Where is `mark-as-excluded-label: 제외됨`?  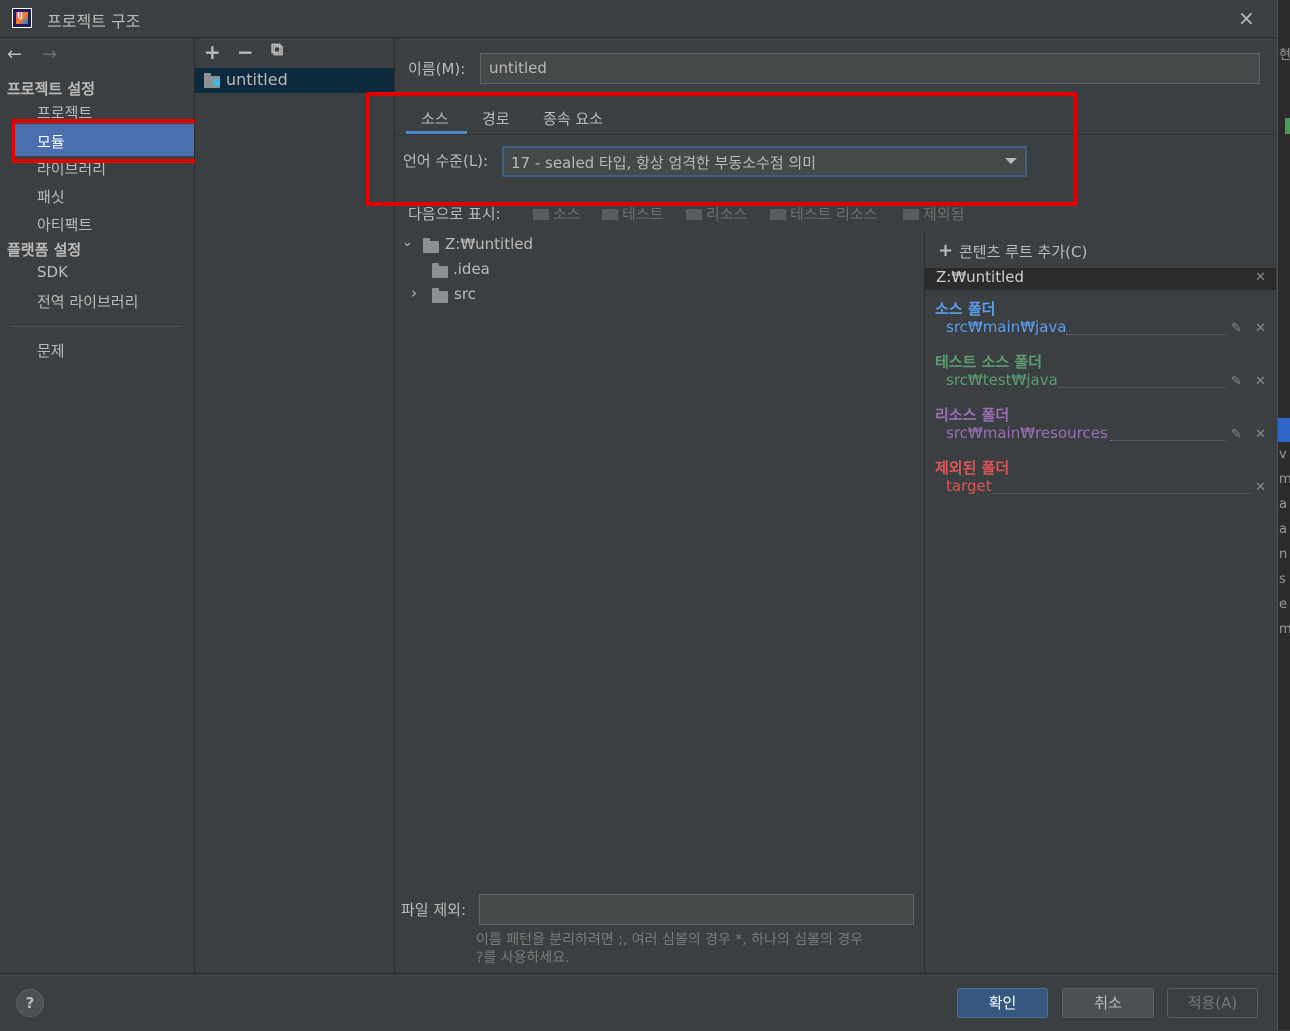 mark-as-excluded-label: 제외됨 is located at coordinates (944, 214).